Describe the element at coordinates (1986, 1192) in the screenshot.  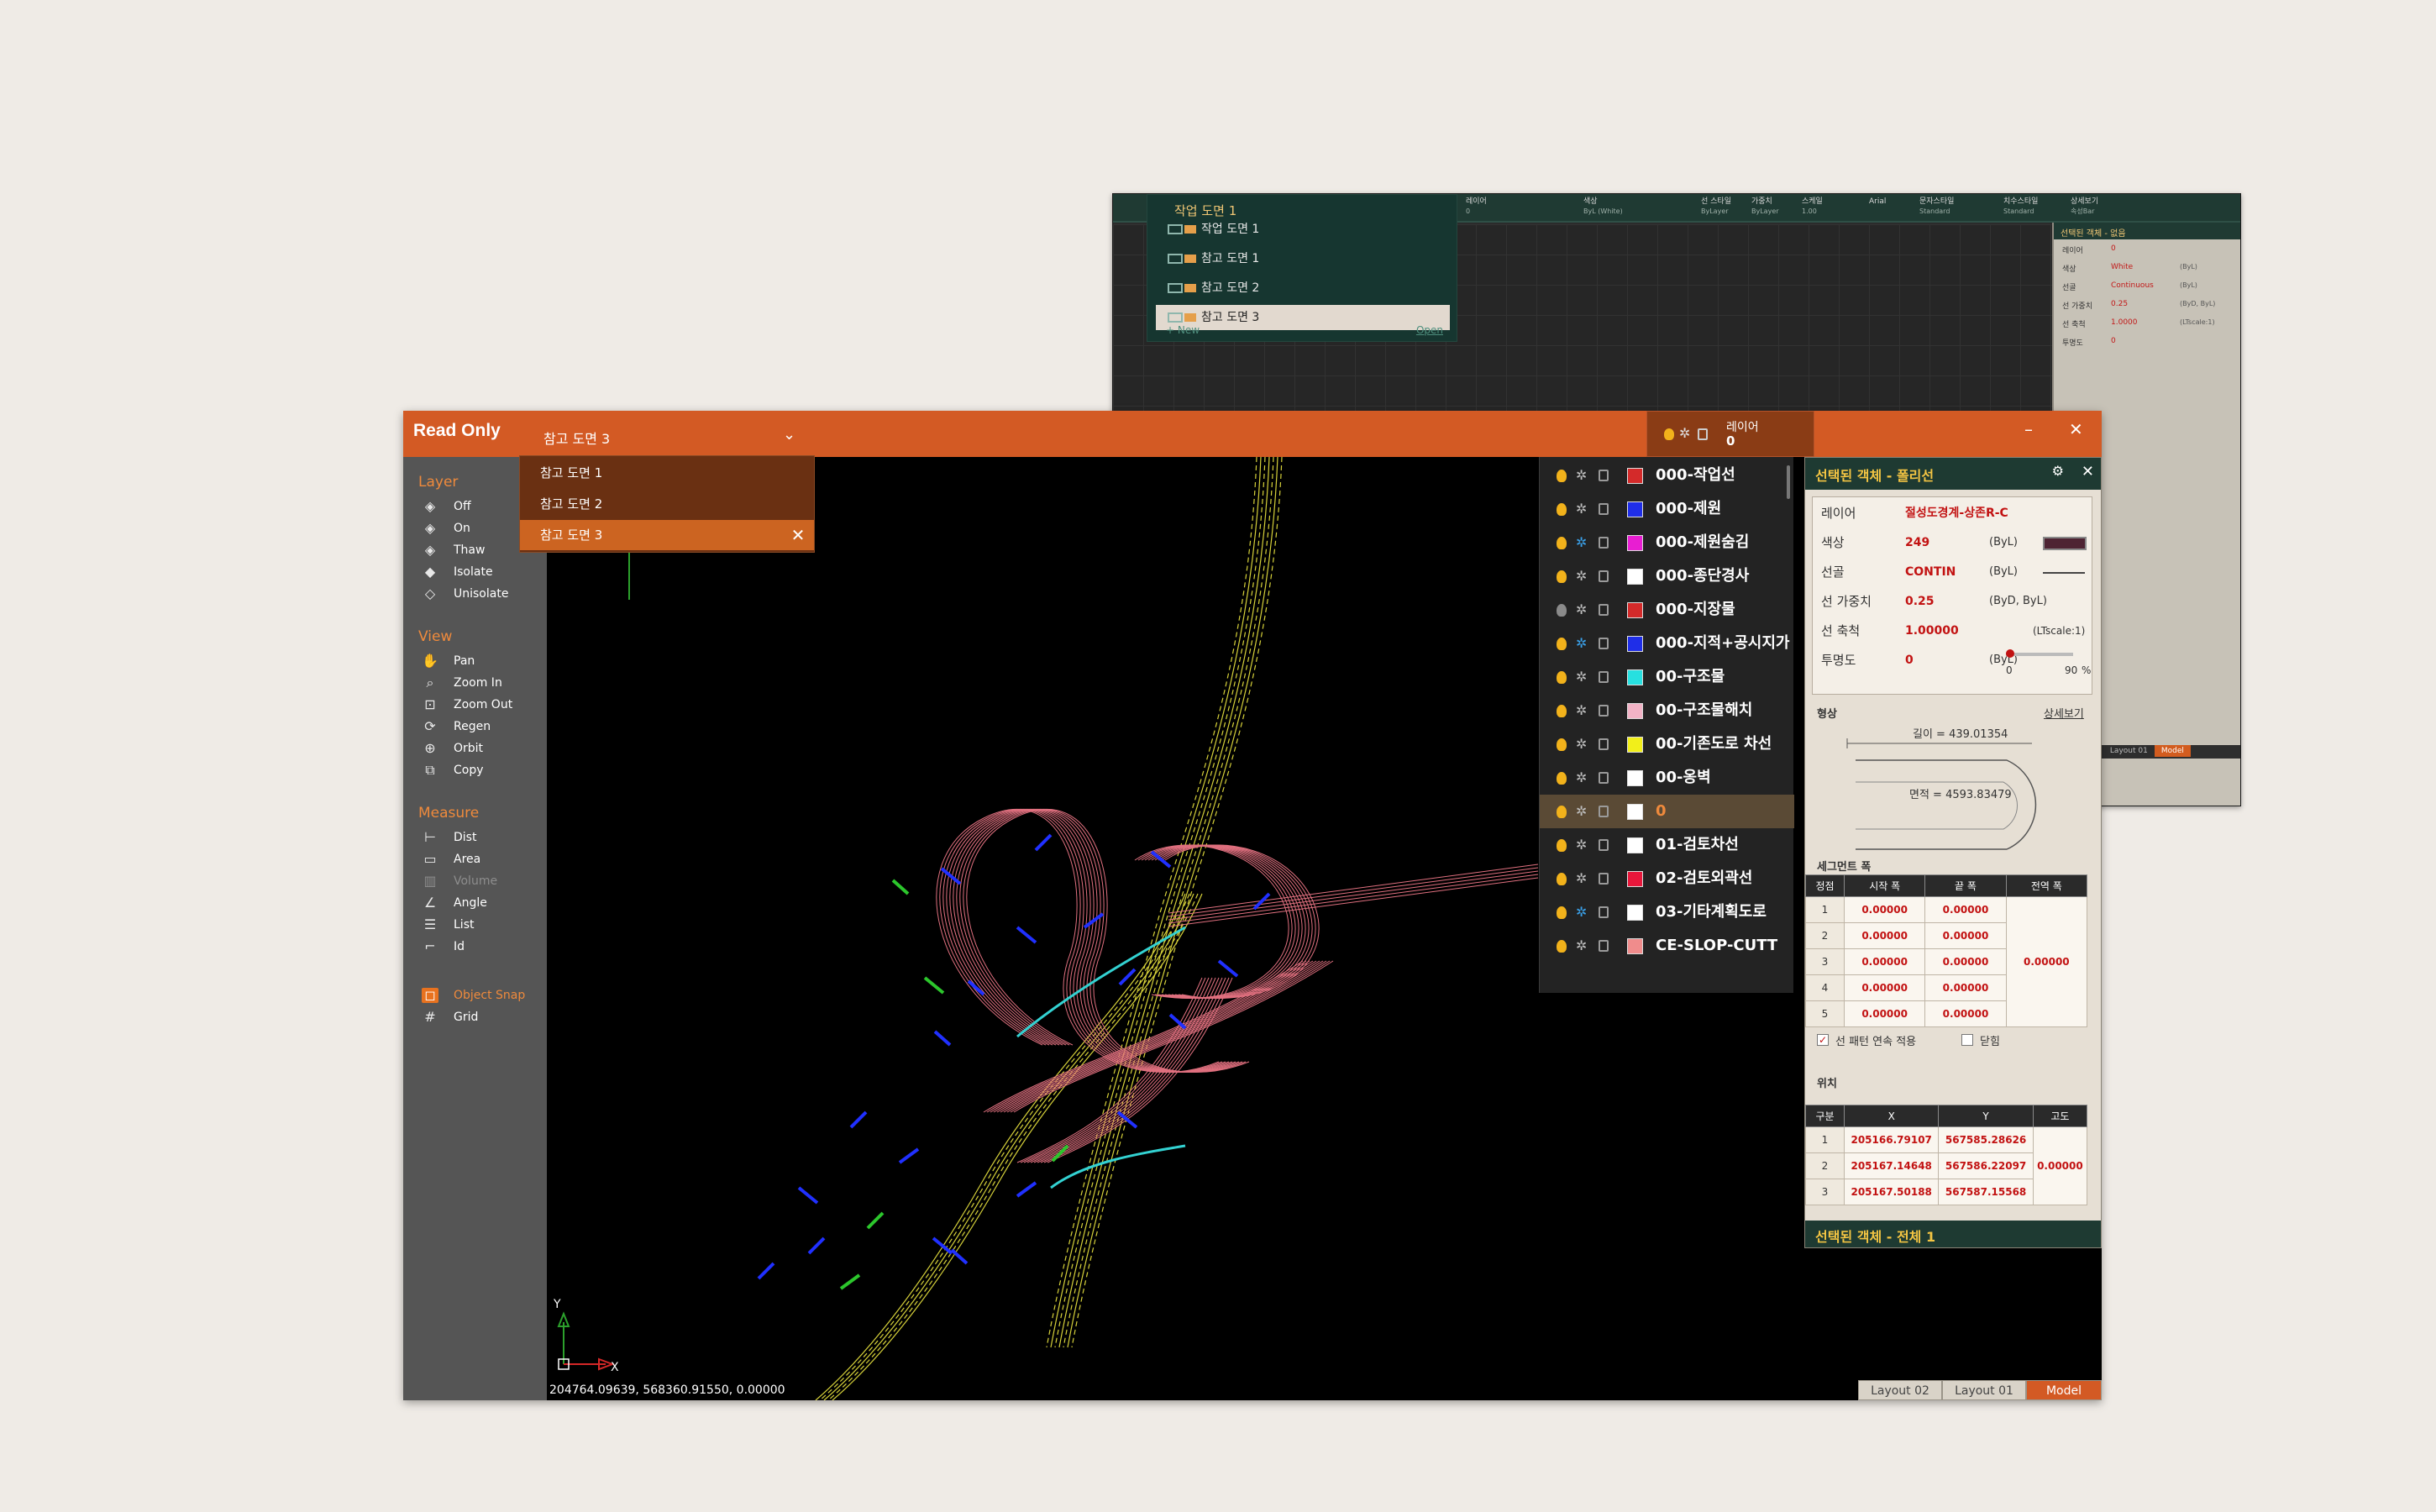
I see `y-coordinate: 567587.15568` at that location.